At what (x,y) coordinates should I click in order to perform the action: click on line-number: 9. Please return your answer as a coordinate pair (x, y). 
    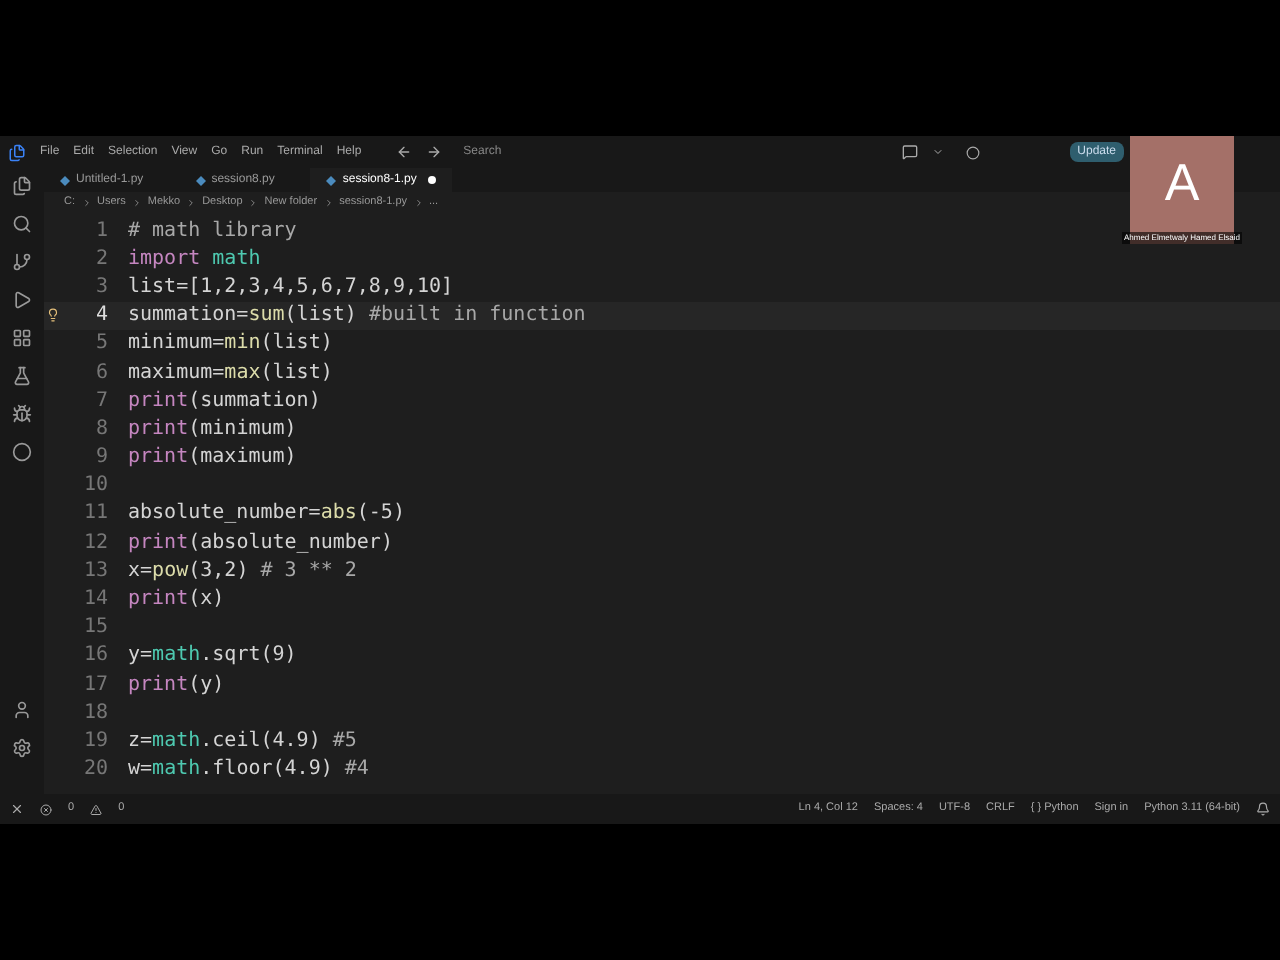
    Looking at the image, I should click on (100, 458).